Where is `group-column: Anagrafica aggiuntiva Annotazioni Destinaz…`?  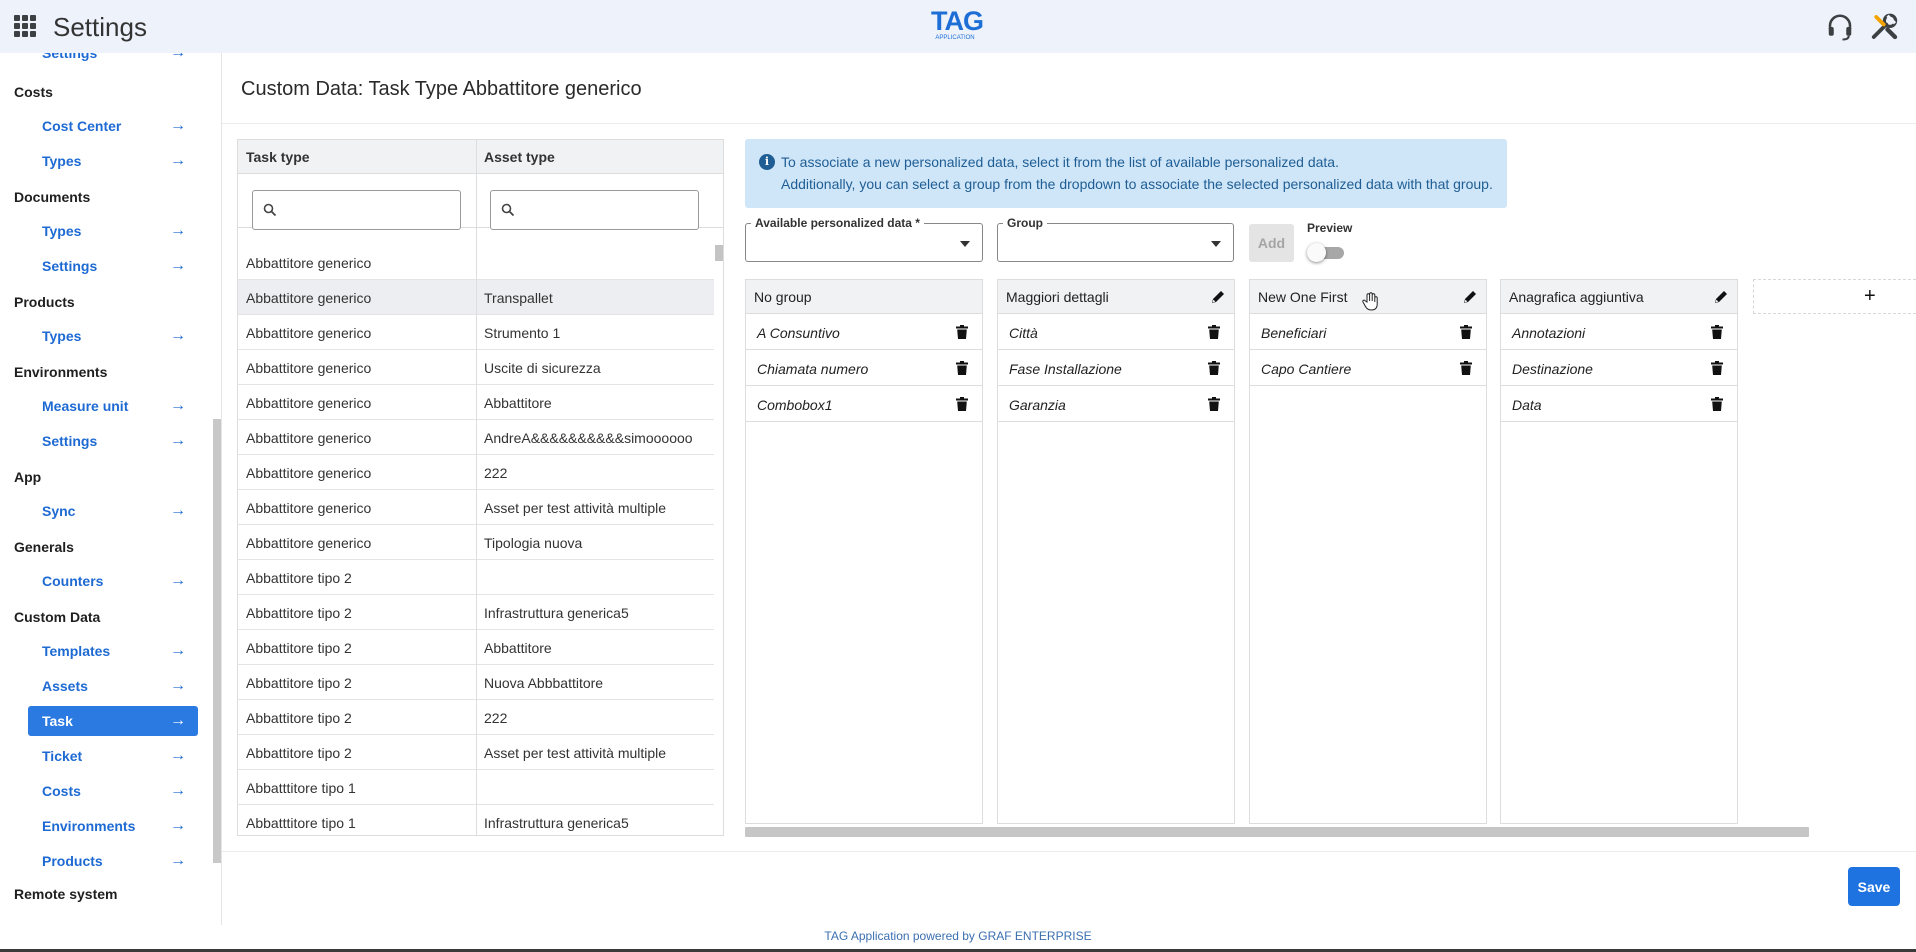 group-column: Anagrafica aggiuntiva Annotazioni Destinaz… is located at coordinates (1619, 551).